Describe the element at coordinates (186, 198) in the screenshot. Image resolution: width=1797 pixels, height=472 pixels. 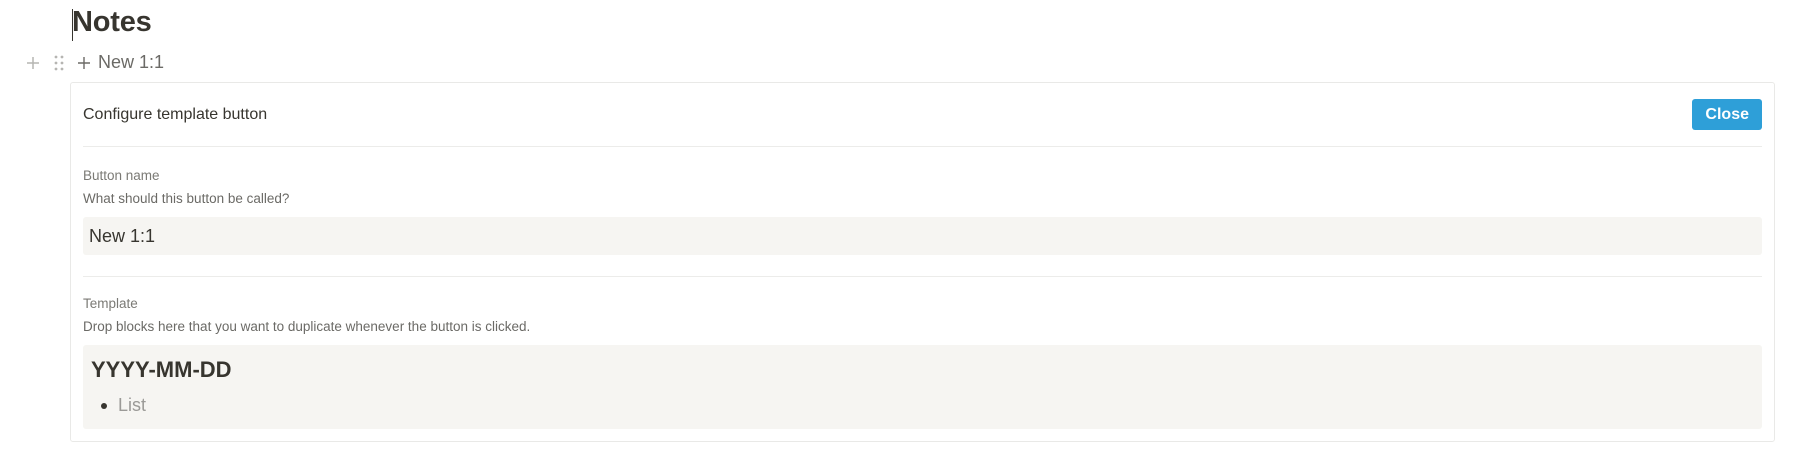
I see `button-name-hint: What should this button be called?` at that location.